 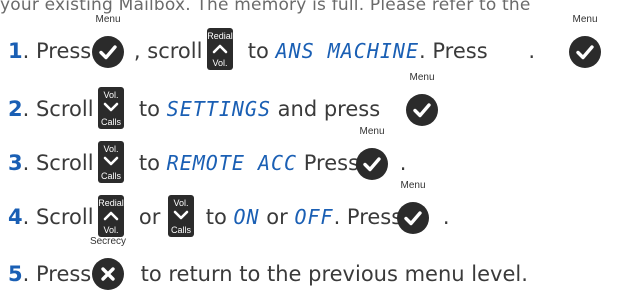 What do you see at coordinates (15, 109) in the screenshot?
I see `step-number: 2` at bounding box center [15, 109].